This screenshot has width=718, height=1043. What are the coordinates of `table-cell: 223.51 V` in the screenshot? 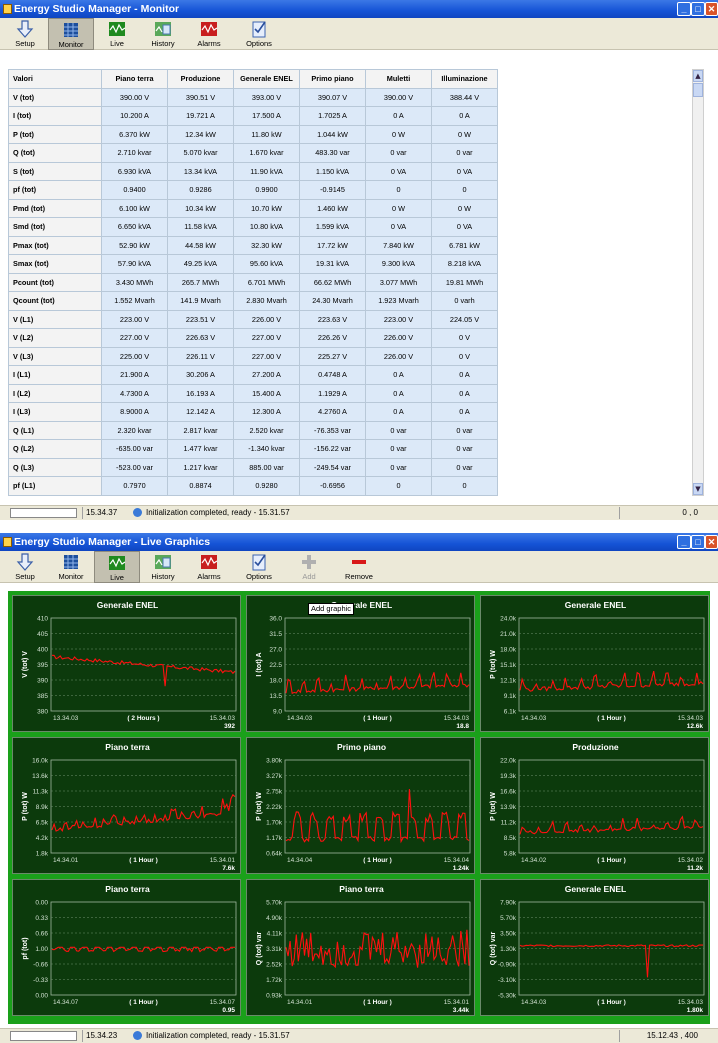 It's located at (200, 319).